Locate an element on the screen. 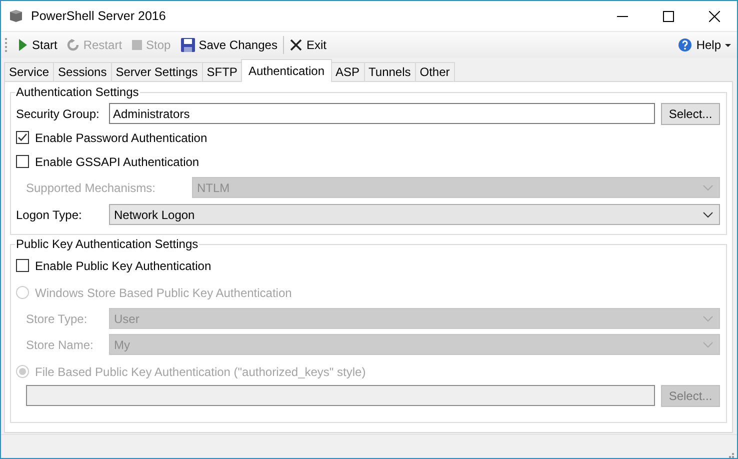 Image resolution: width=738 pixels, height=459 pixels. toolbar-button: Save Changes is located at coordinates (229, 45).